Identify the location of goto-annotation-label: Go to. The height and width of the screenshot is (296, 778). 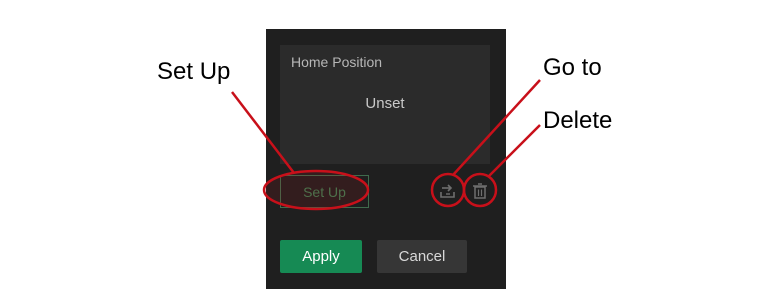
(572, 67).